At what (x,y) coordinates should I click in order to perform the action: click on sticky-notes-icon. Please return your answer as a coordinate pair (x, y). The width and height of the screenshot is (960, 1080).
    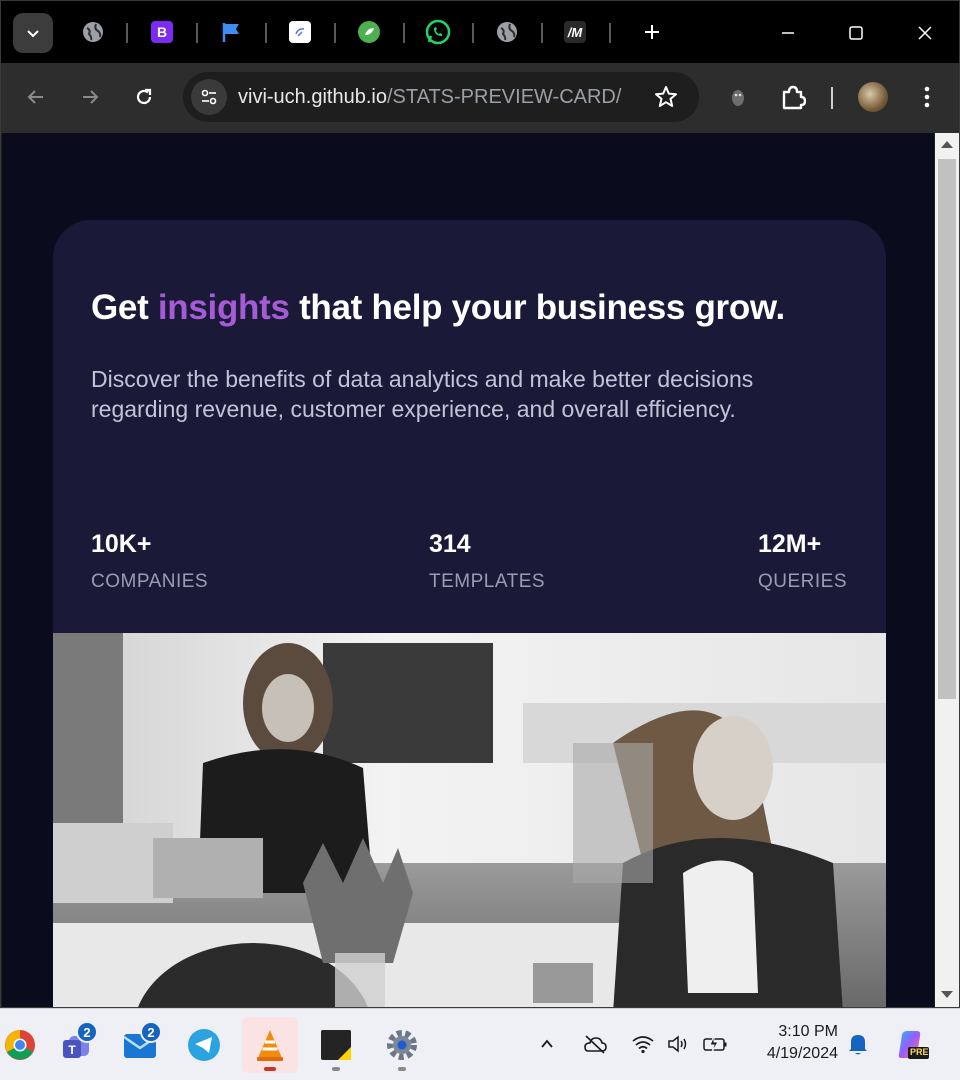
    Looking at the image, I should click on (336, 1045).